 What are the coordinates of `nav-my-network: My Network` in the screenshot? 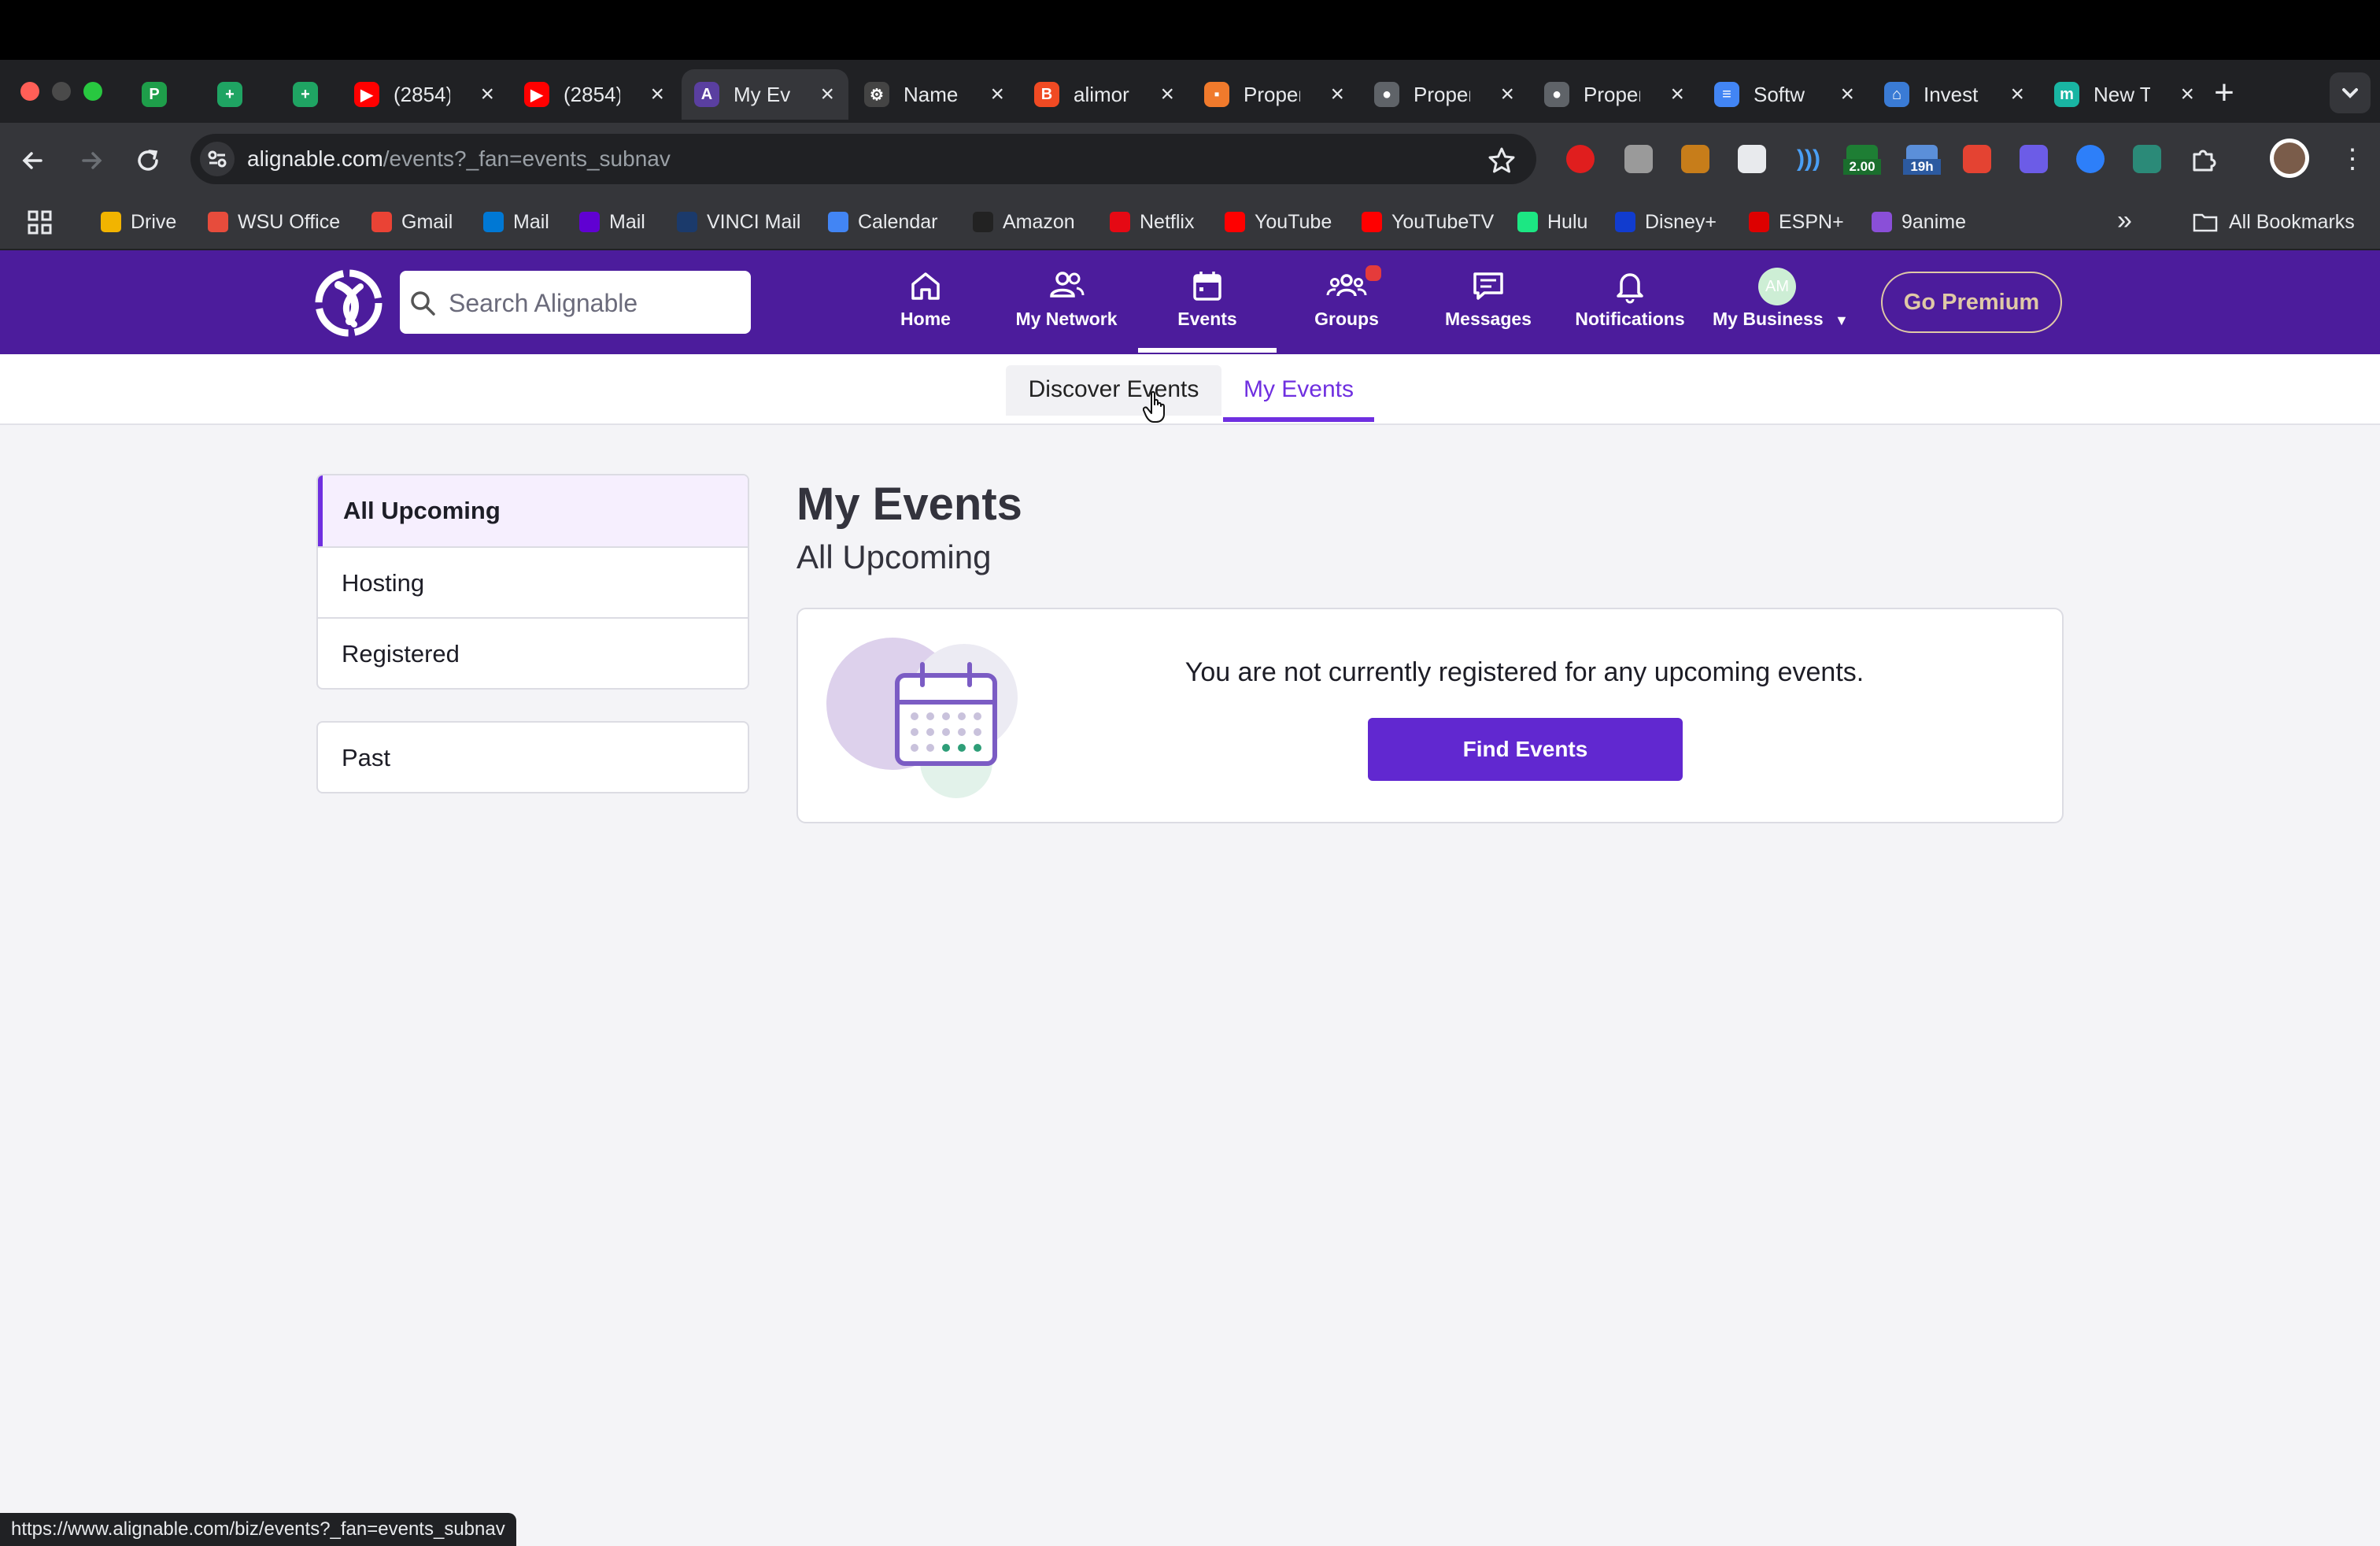 It's located at (1066, 307).